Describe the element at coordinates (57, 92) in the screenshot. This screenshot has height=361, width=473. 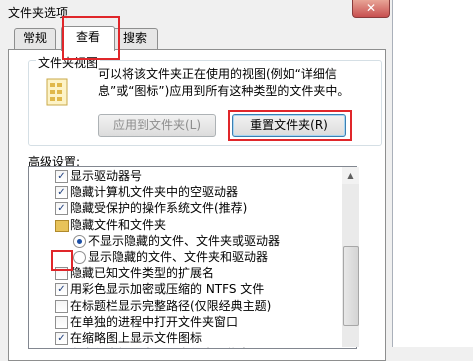
I see `folder-views-icon` at that location.